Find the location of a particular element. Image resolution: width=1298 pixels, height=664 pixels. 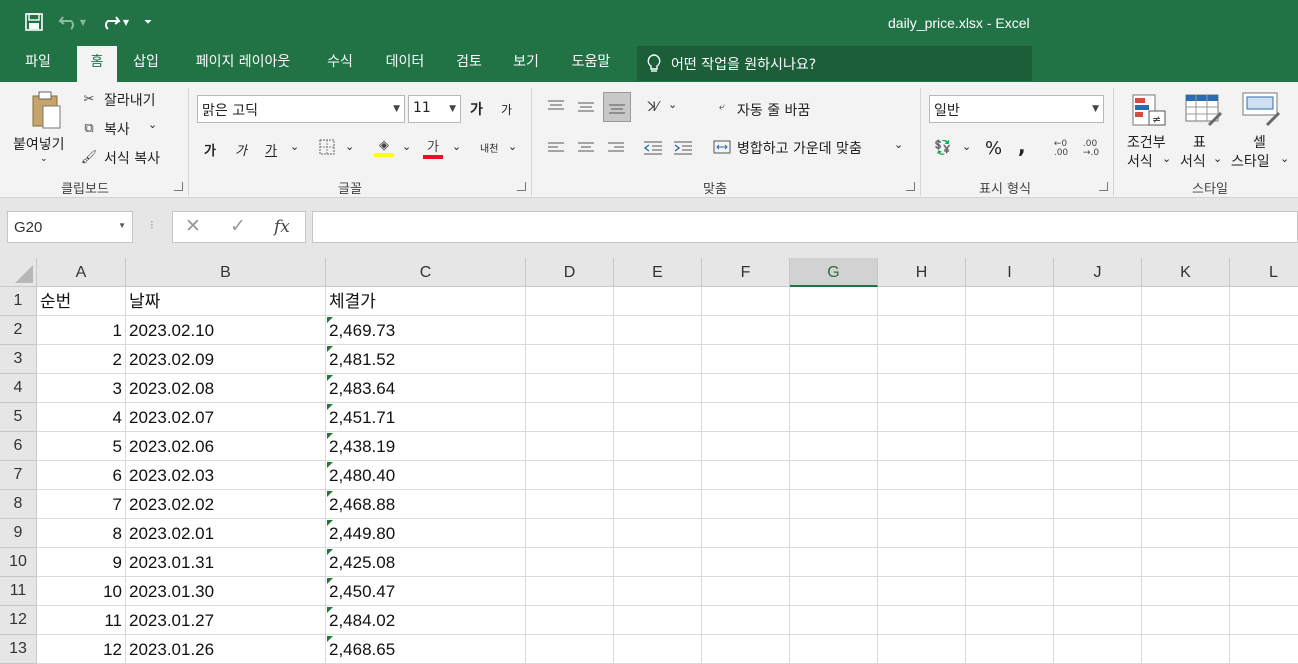

align-right-icon is located at coordinates (616, 148).